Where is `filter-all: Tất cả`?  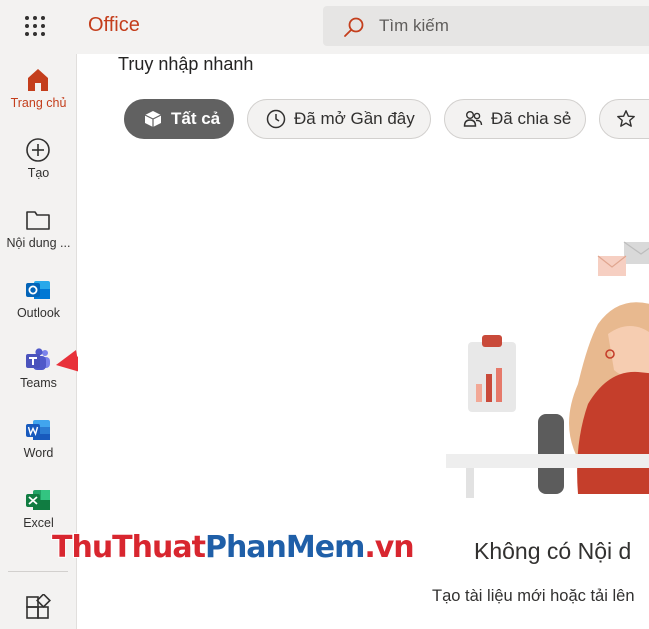 filter-all: Tất cả is located at coordinates (179, 119).